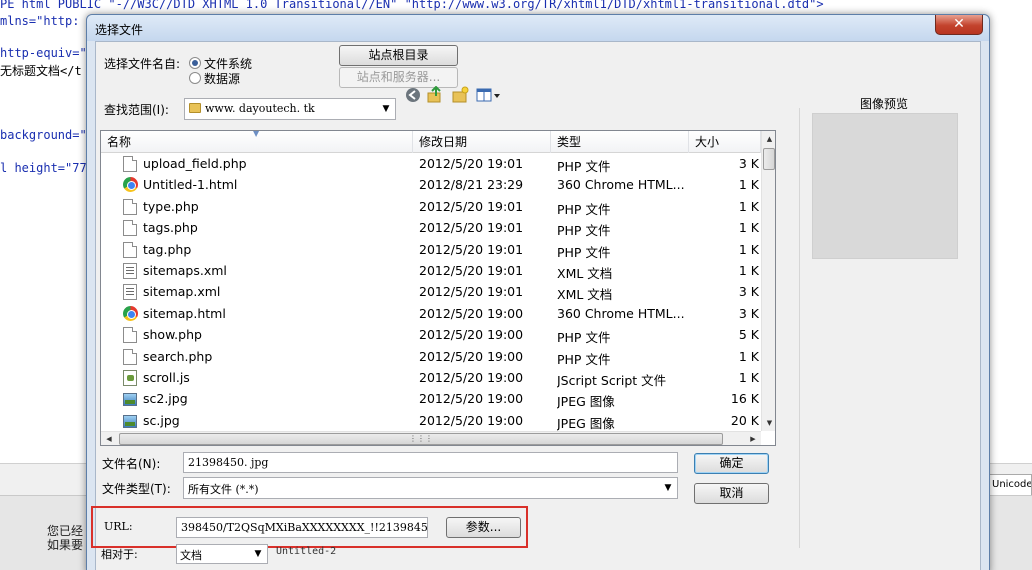 Image resolution: width=1032 pixels, height=570 pixels. Describe the element at coordinates (431, 398) in the screenshot. I see `file-row: sc2.jpg 2012/5/20 19:00 JPEG 图像 16 K` at that location.